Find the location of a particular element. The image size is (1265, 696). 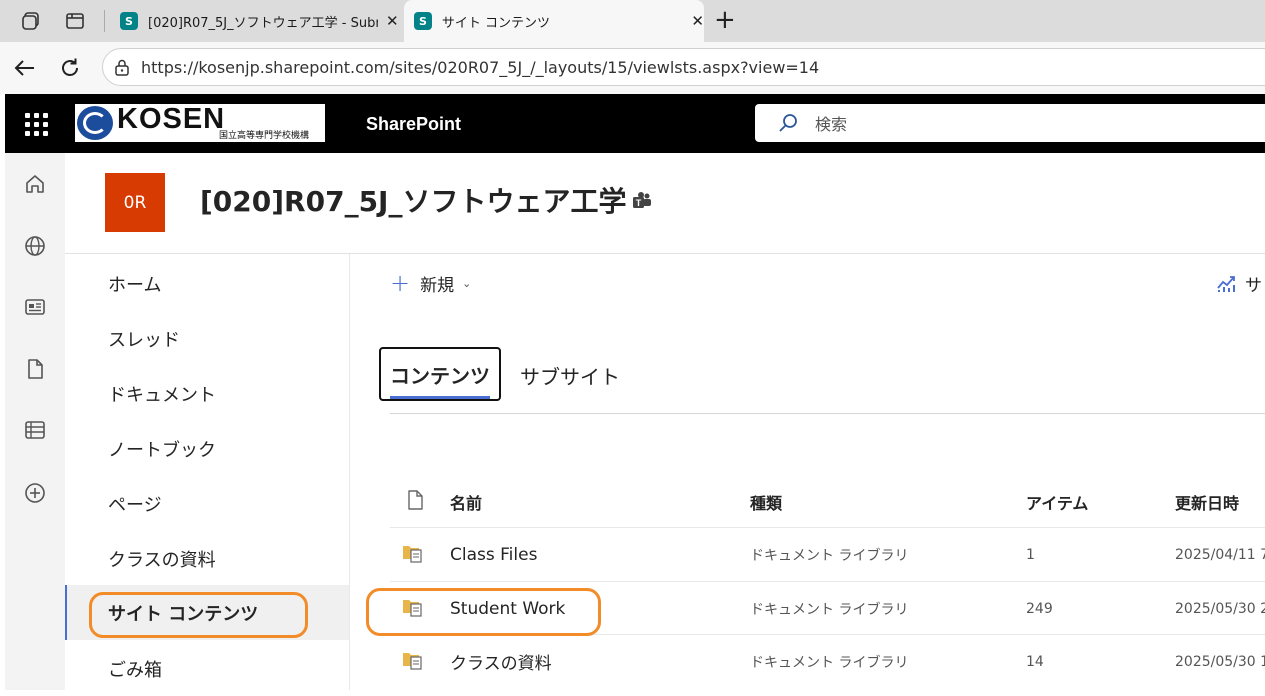

nav-item-notebook: ノートブック is located at coordinates (207, 448).